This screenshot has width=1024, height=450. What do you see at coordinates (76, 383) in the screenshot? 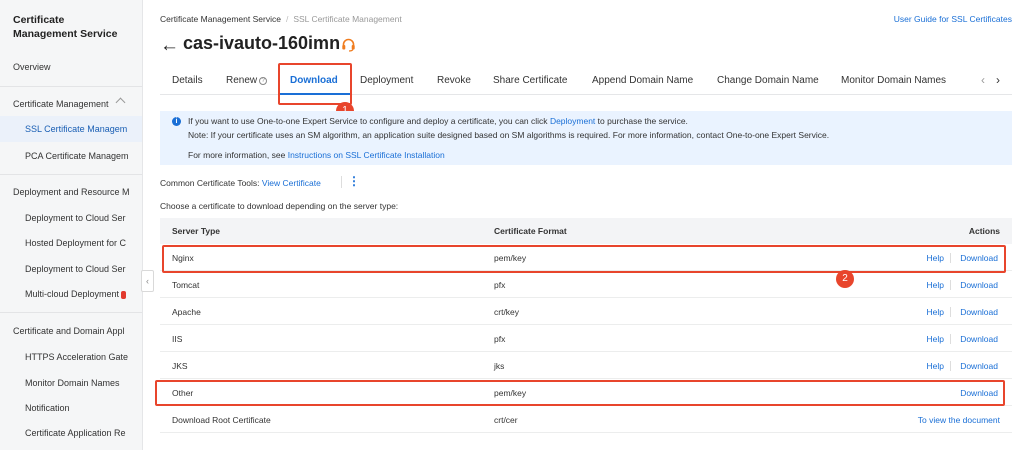
I see `sidebar-item-monitor-domain-names: Monitor Domain Names` at bounding box center [76, 383].